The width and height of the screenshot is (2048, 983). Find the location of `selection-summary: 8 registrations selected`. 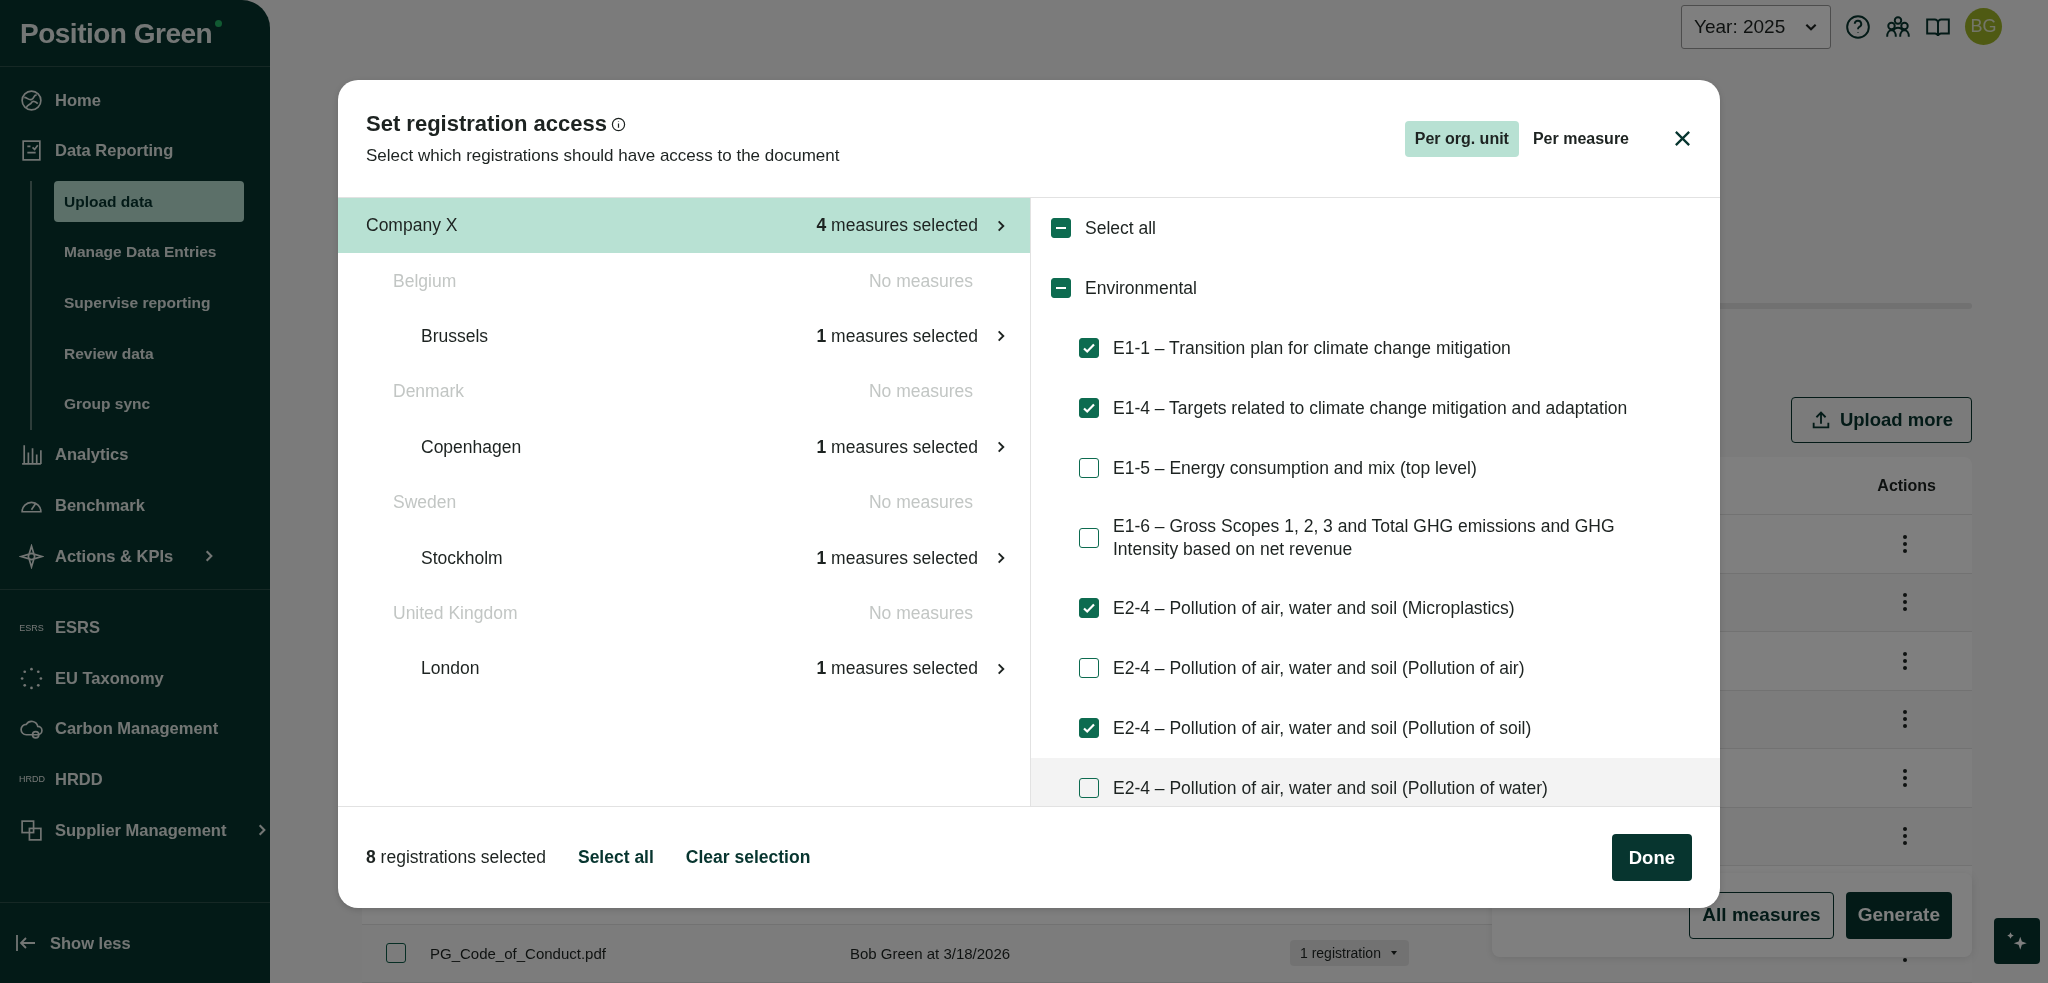

selection-summary: 8 registrations selected is located at coordinates (456, 857).